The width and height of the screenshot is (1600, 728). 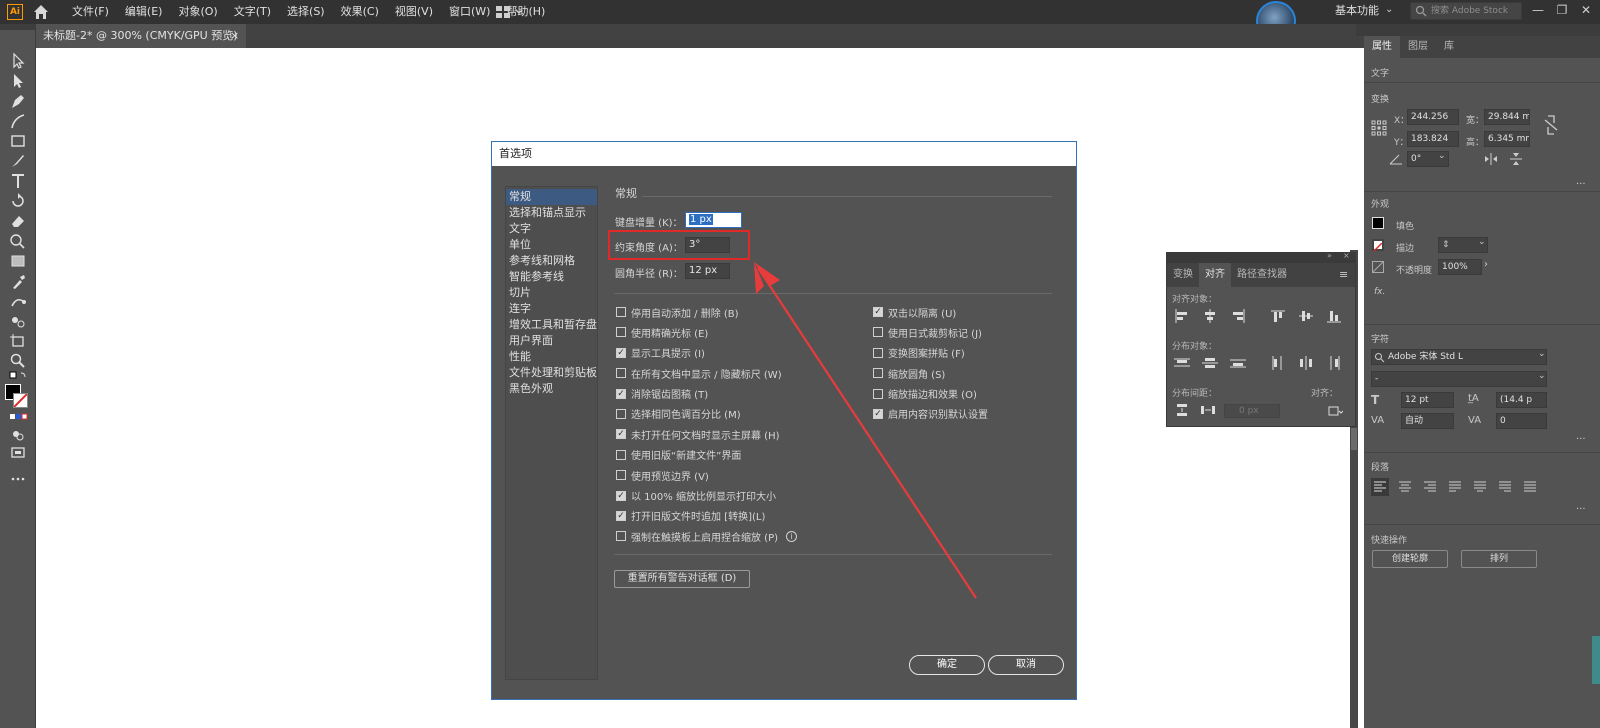 I want to click on category-selection-anchor: 选择和锚点显示, so click(x=551, y=213).